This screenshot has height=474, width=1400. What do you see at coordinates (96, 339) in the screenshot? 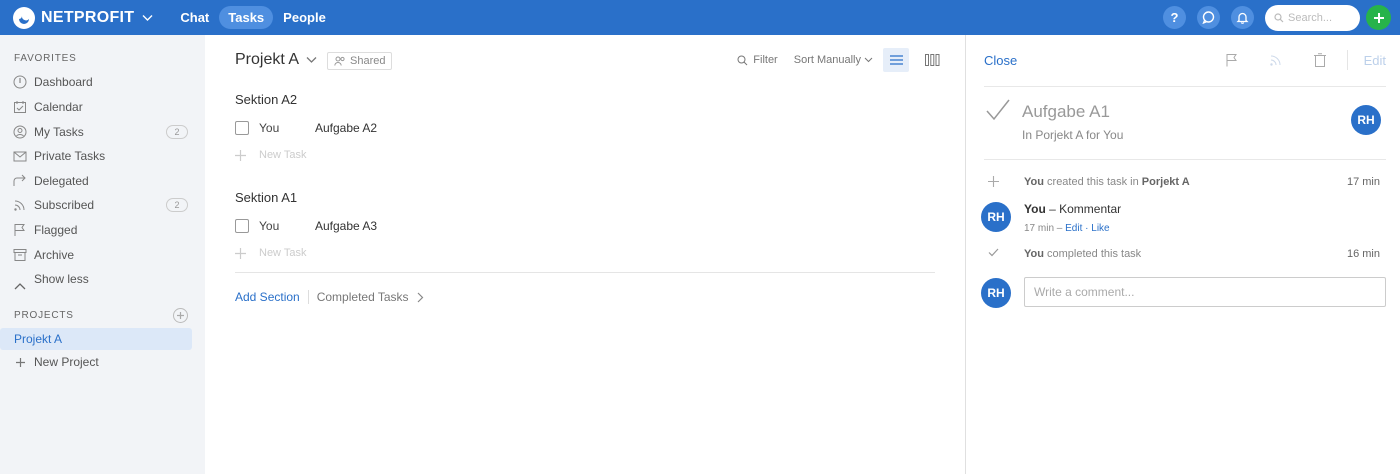
I see `sidebar-item-projekt-a: Projekt A` at bounding box center [96, 339].